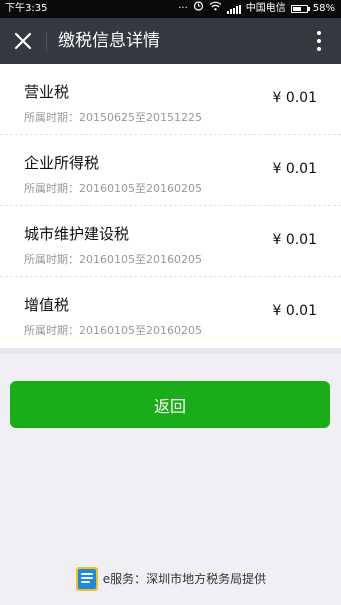 The image size is (341, 605). I want to click on page-title: 缴税信息详情, so click(109, 41).